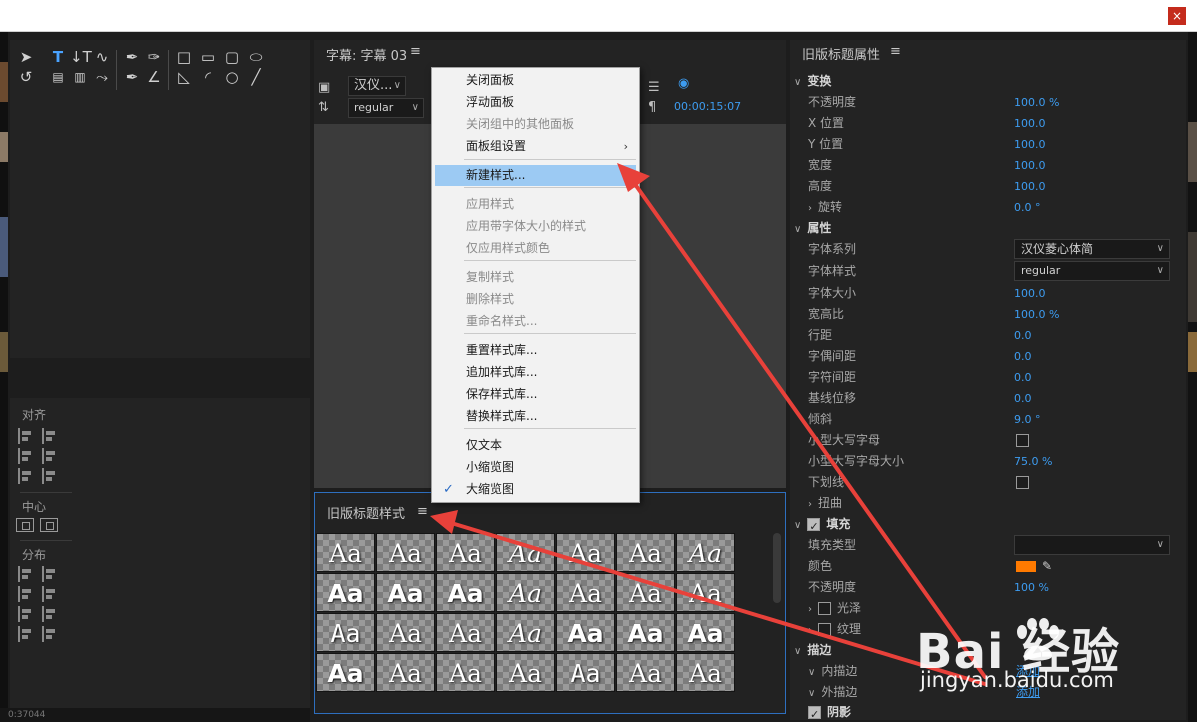  What do you see at coordinates (683, 83) in the screenshot?
I see `show-background-video-icon: ◉` at bounding box center [683, 83].